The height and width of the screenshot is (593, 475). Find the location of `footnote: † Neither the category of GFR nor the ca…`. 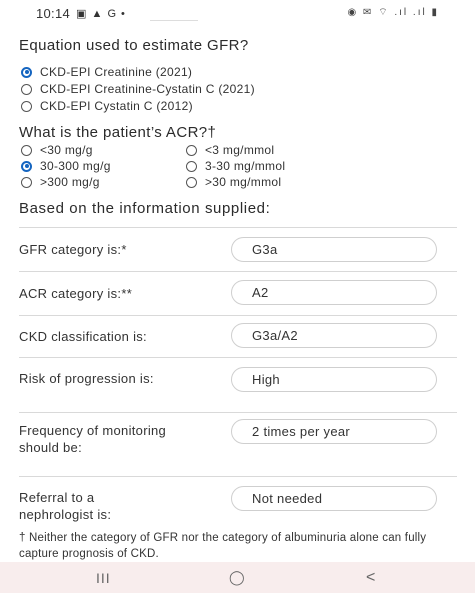

footnote: † Neither the category of GFR nor the ca… is located at coordinates (223, 546).